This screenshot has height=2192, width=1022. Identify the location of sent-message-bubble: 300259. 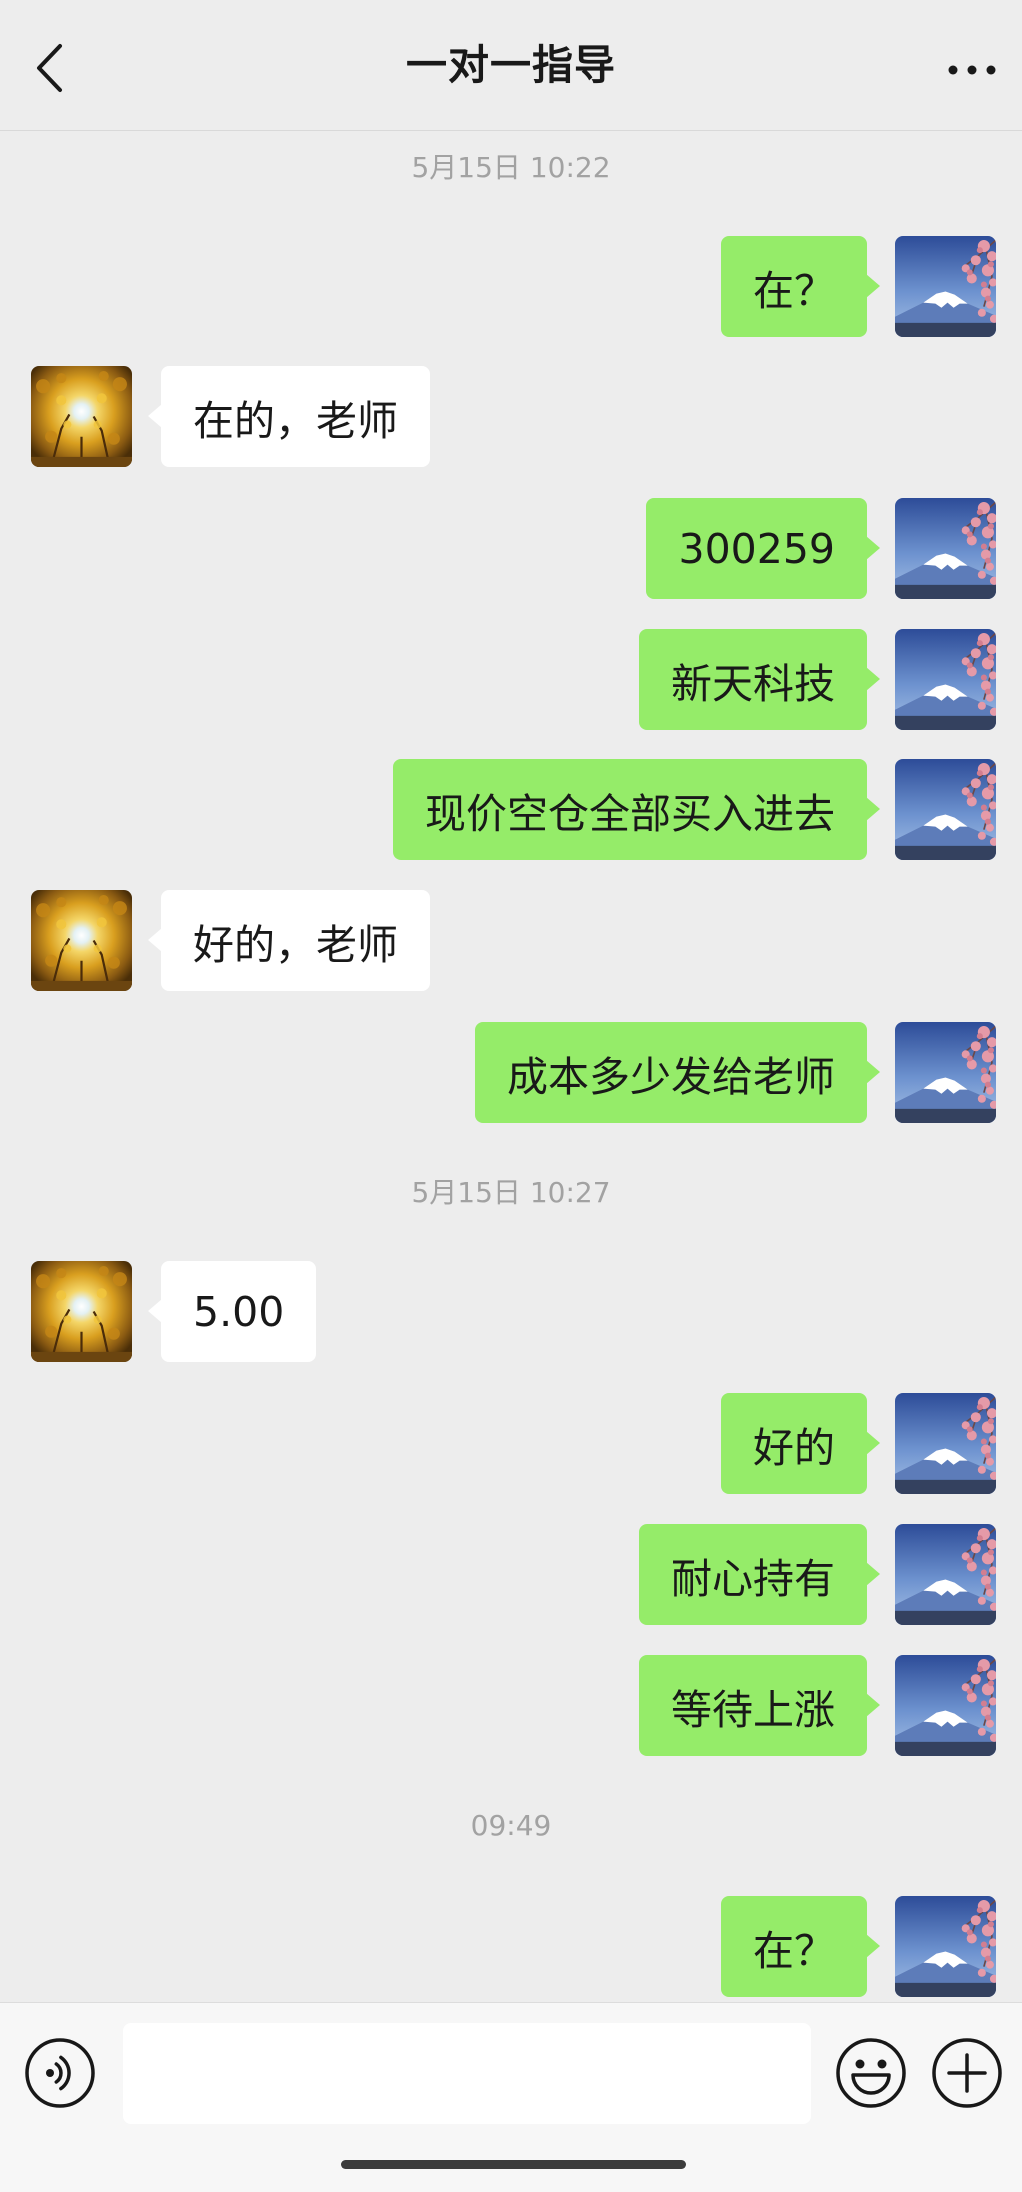
(763, 548).